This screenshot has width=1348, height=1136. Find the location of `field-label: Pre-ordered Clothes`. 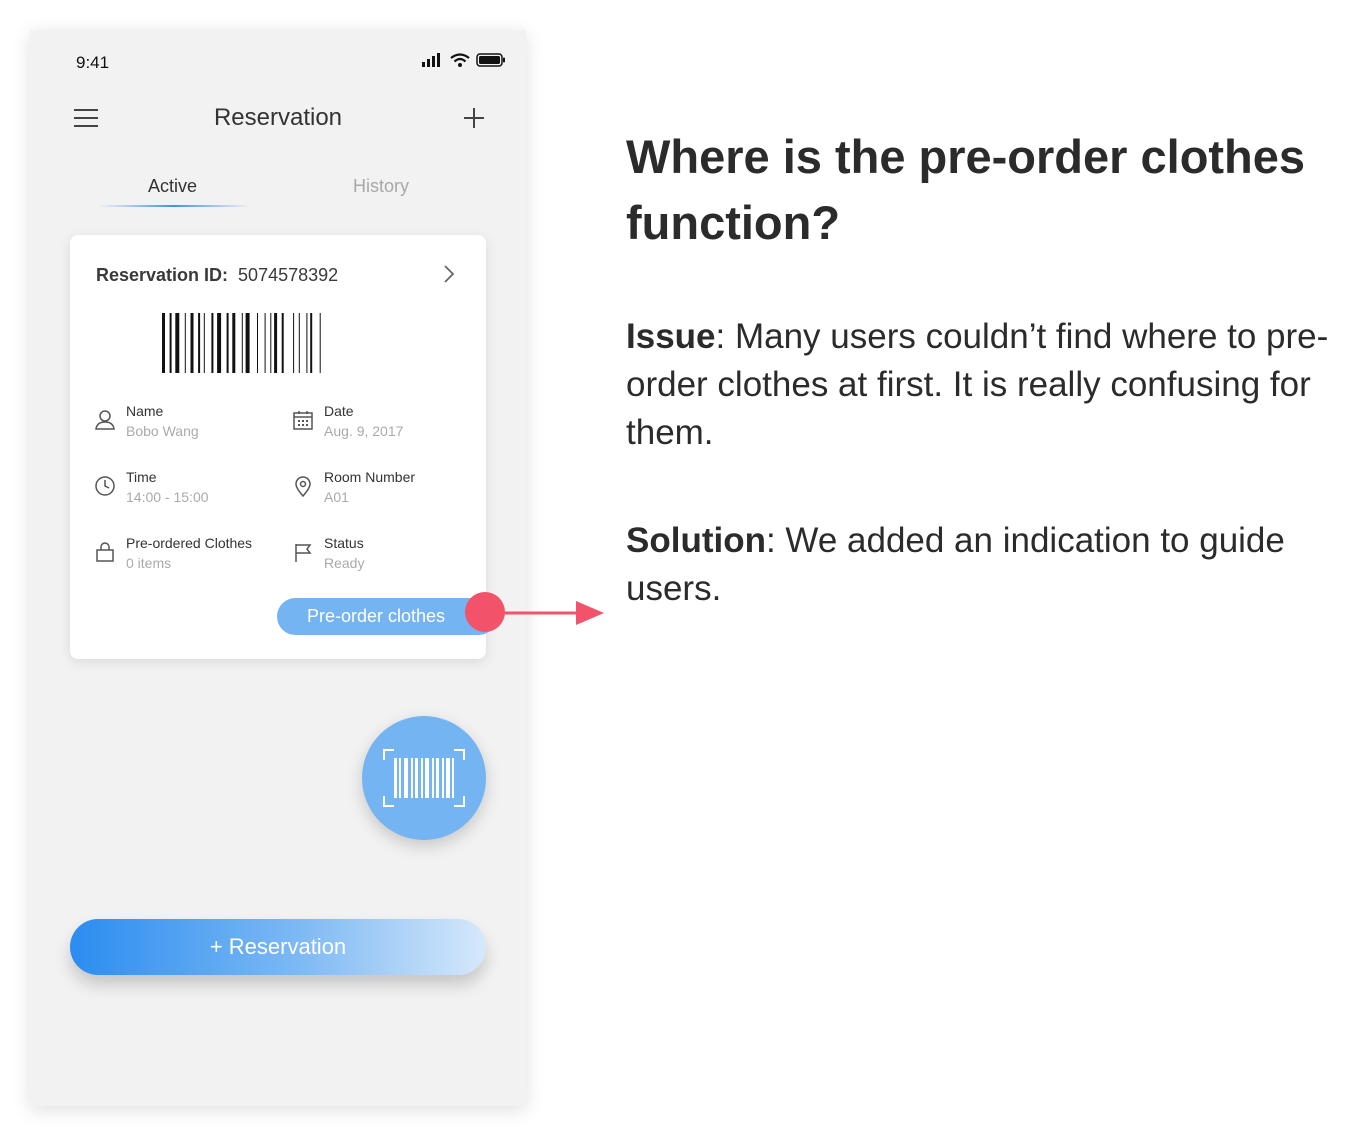

field-label: Pre-ordered Clothes is located at coordinates (189, 543).